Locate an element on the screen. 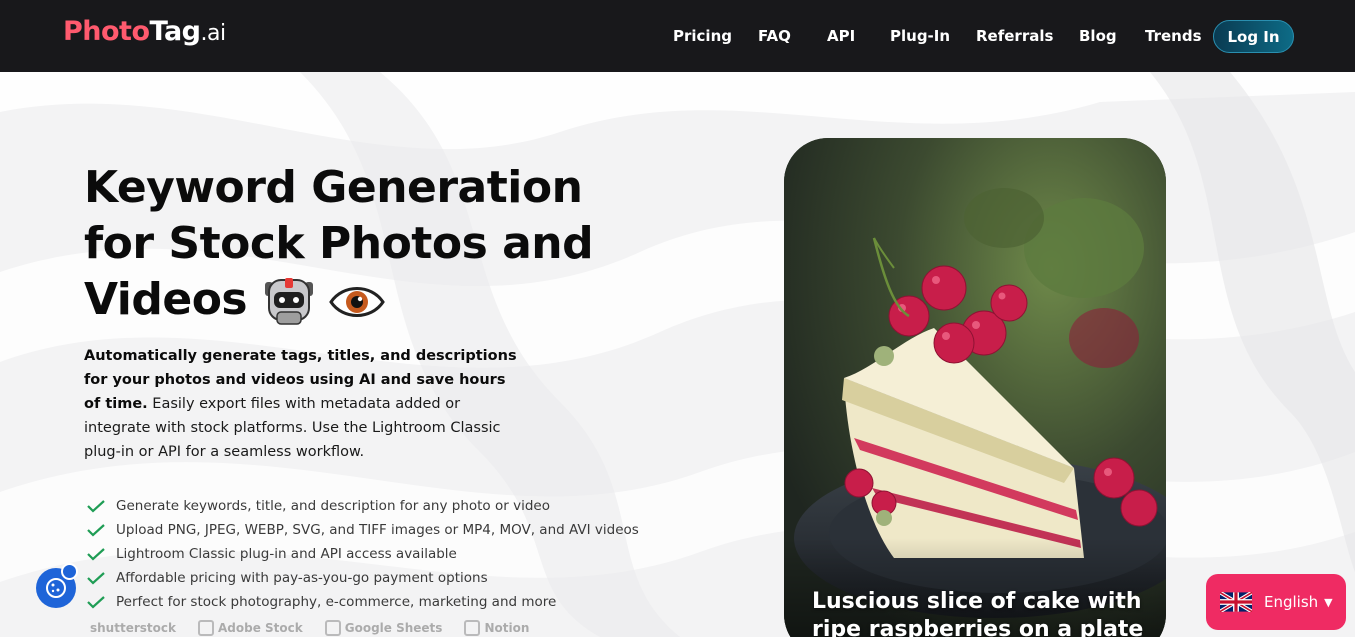  nav-link-blog: Blog is located at coordinates (1098, 36).